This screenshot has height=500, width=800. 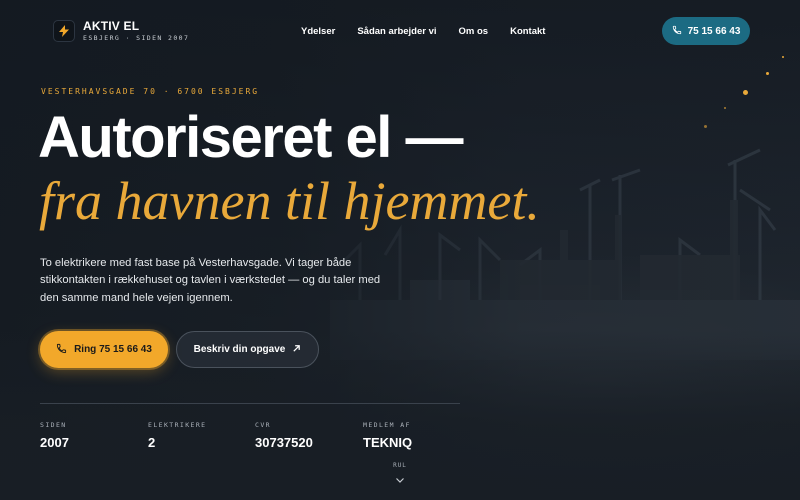 I want to click on nav-links: Ydelser Sådan arbejder vi Om os Kontakt, so click(x=423, y=31).